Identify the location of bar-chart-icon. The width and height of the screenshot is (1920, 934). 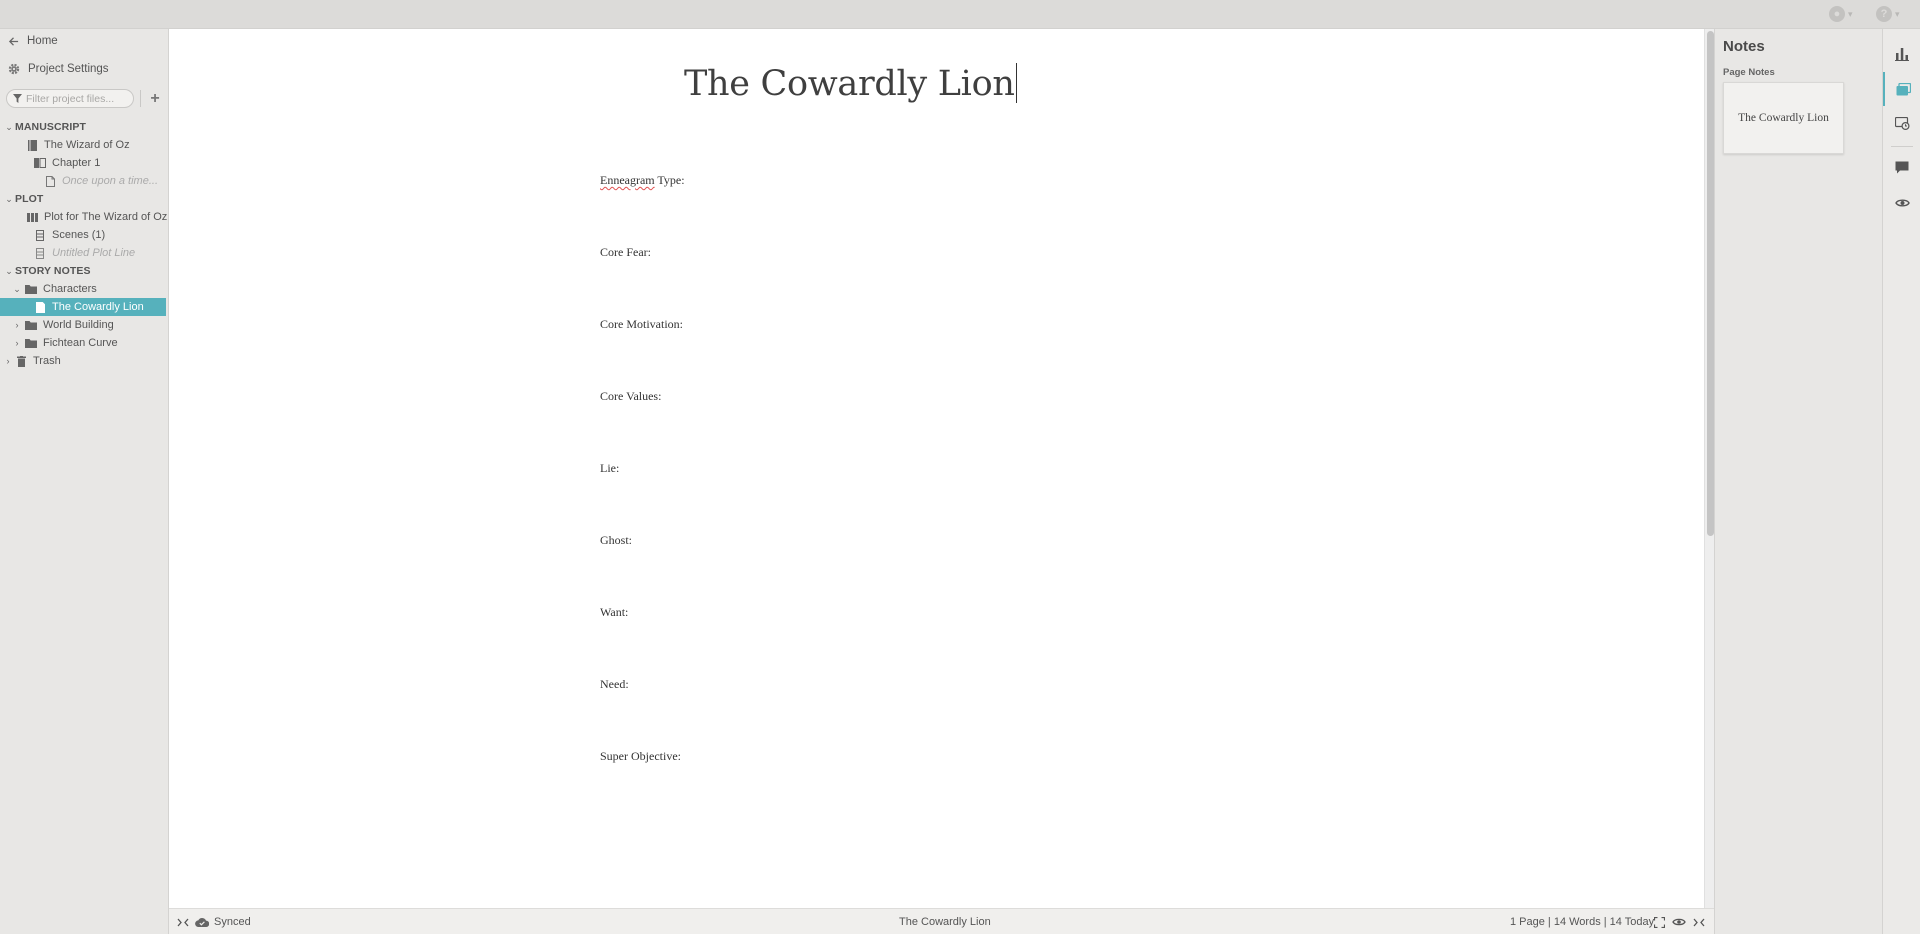
(1902, 54).